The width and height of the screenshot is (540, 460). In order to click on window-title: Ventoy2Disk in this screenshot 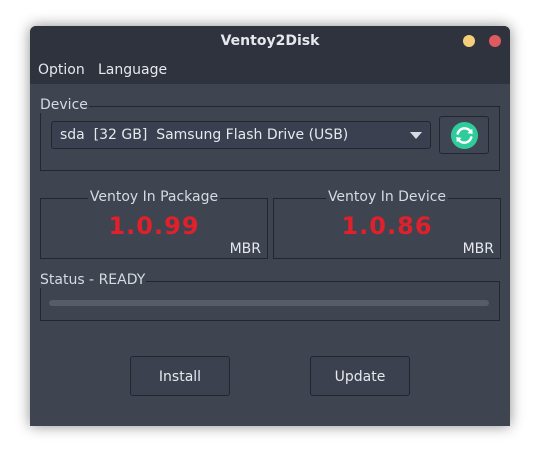, I will do `click(270, 41)`.